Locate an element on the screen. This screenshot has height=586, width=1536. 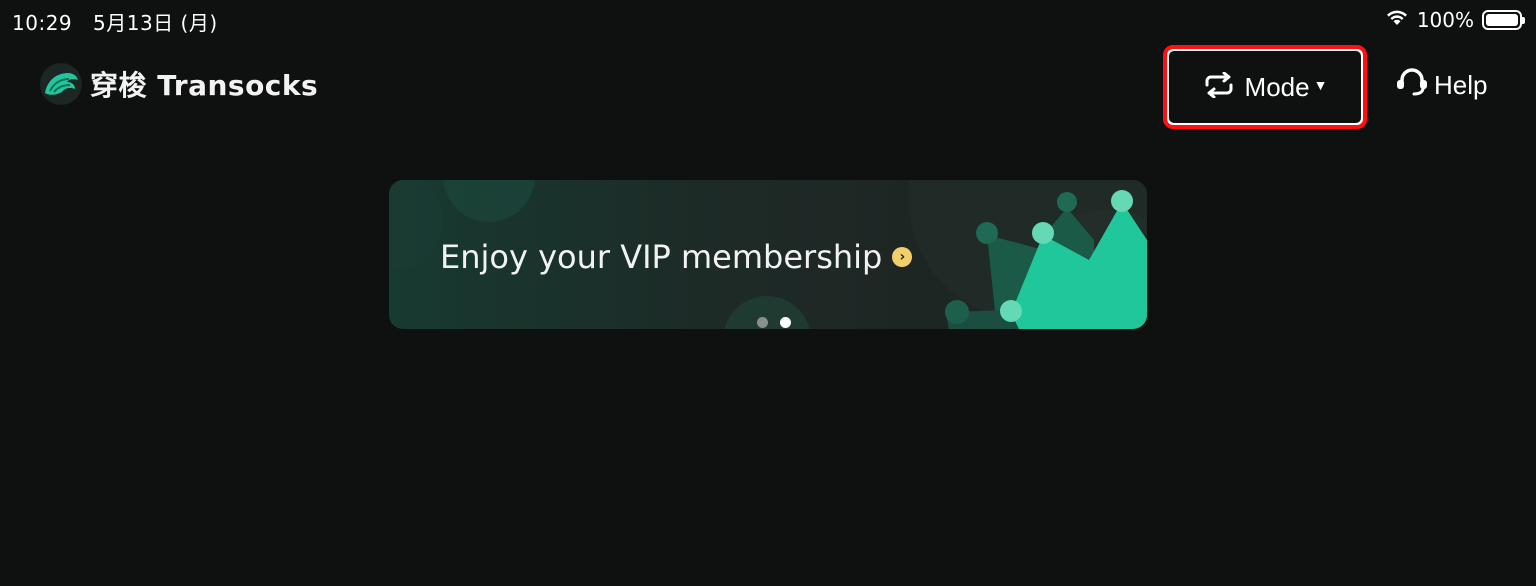
wifi-icon is located at coordinates (1397, 19).